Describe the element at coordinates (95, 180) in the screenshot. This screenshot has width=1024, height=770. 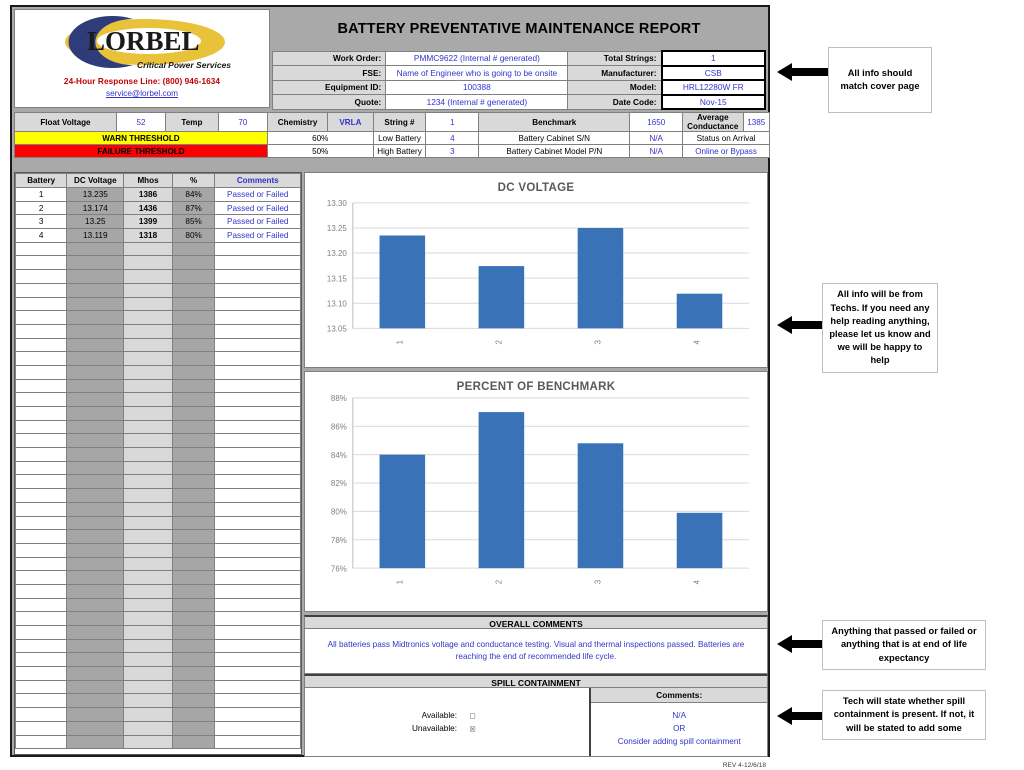
I see `column-header-dc-voltage: DC Voltage` at that location.